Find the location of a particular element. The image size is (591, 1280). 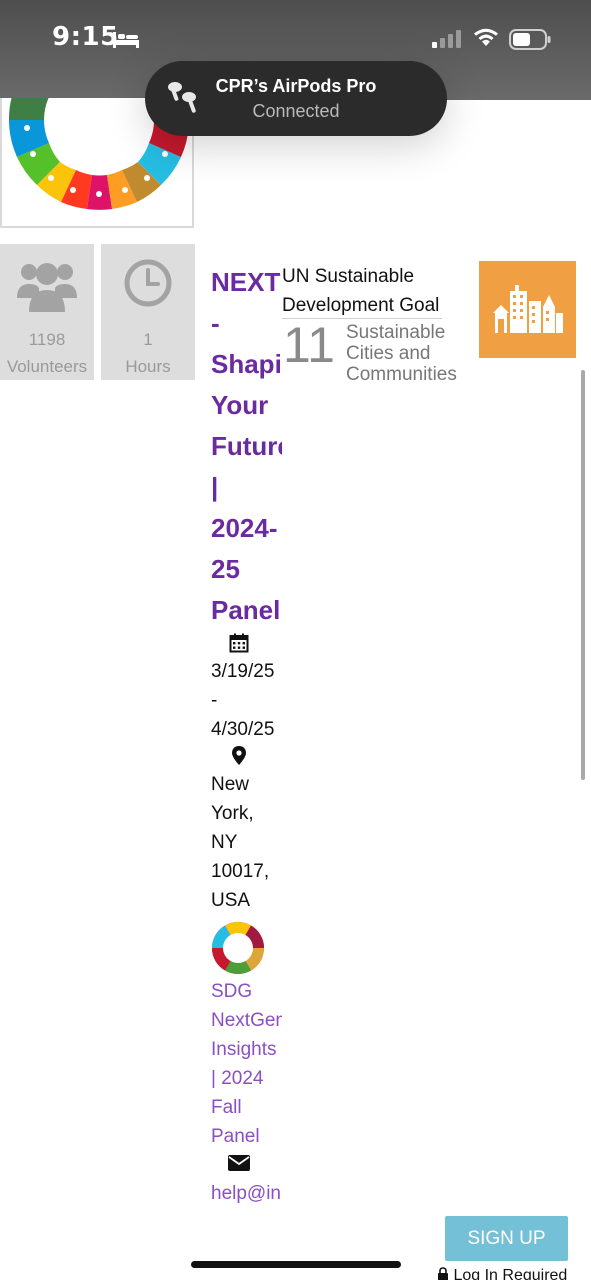

banner-title: CPR’s AirPods Pro is located at coordinates (296, 86).